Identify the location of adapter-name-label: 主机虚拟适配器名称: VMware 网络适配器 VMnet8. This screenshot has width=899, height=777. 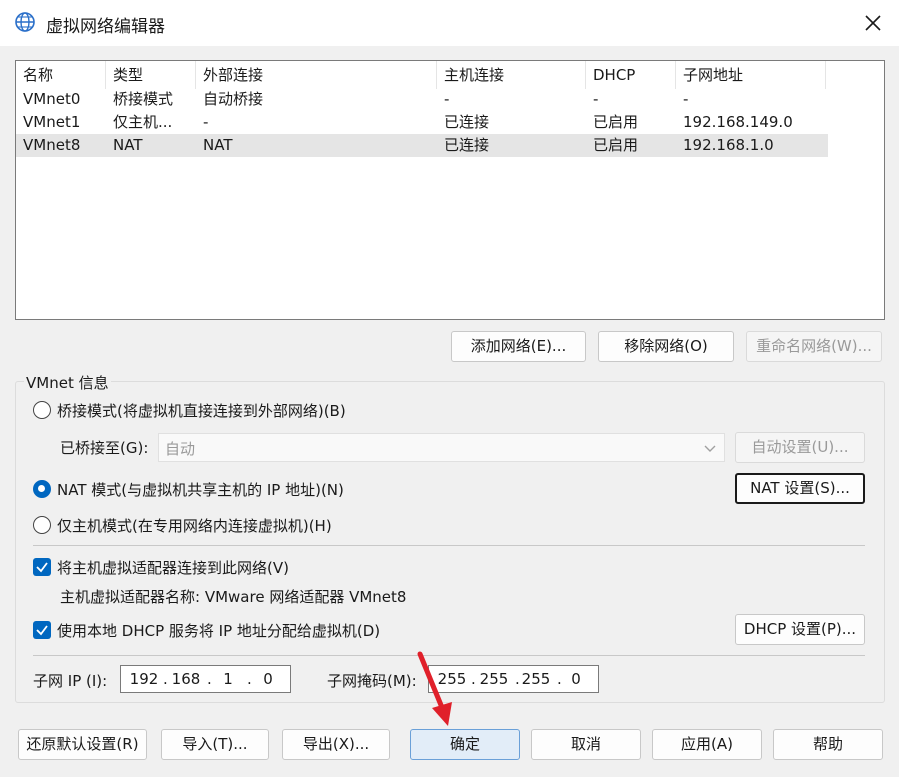
(233, 597).